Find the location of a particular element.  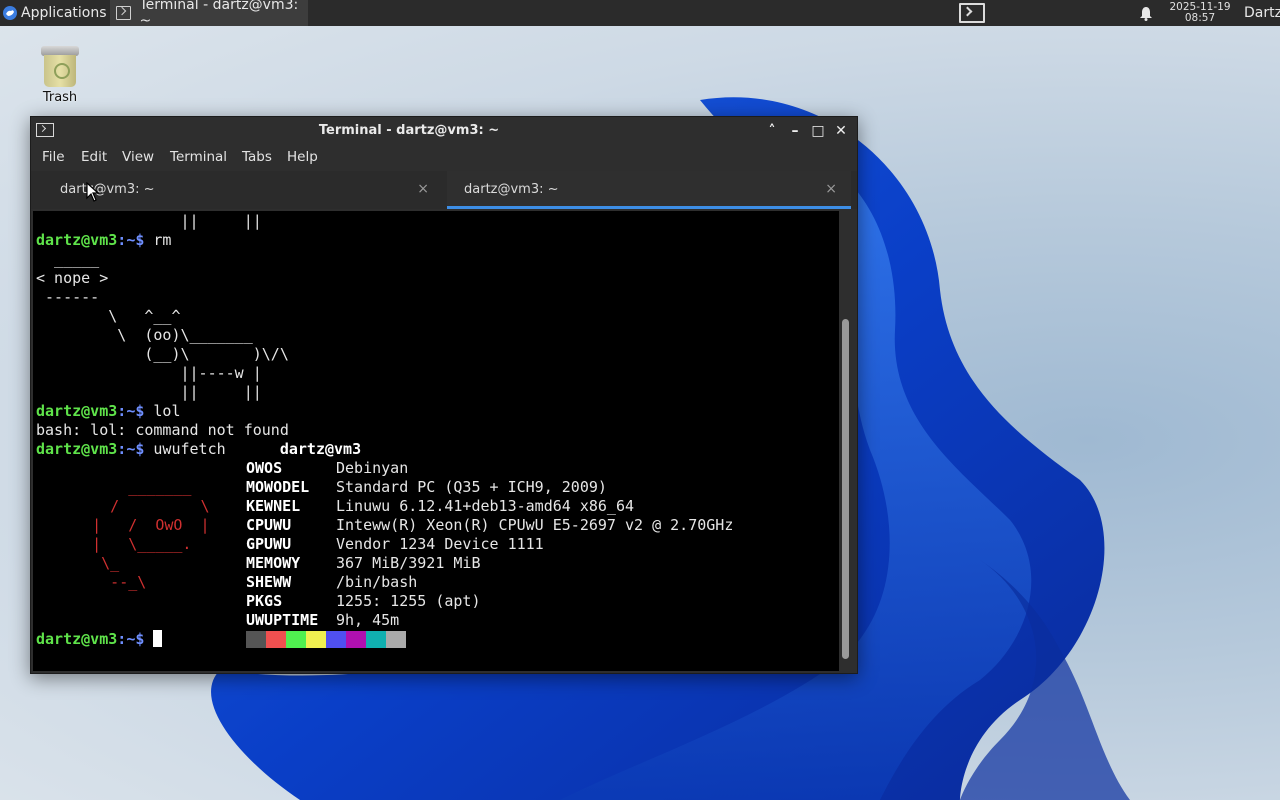

window-maximize-button: □ is located at coordinates (818, 131).